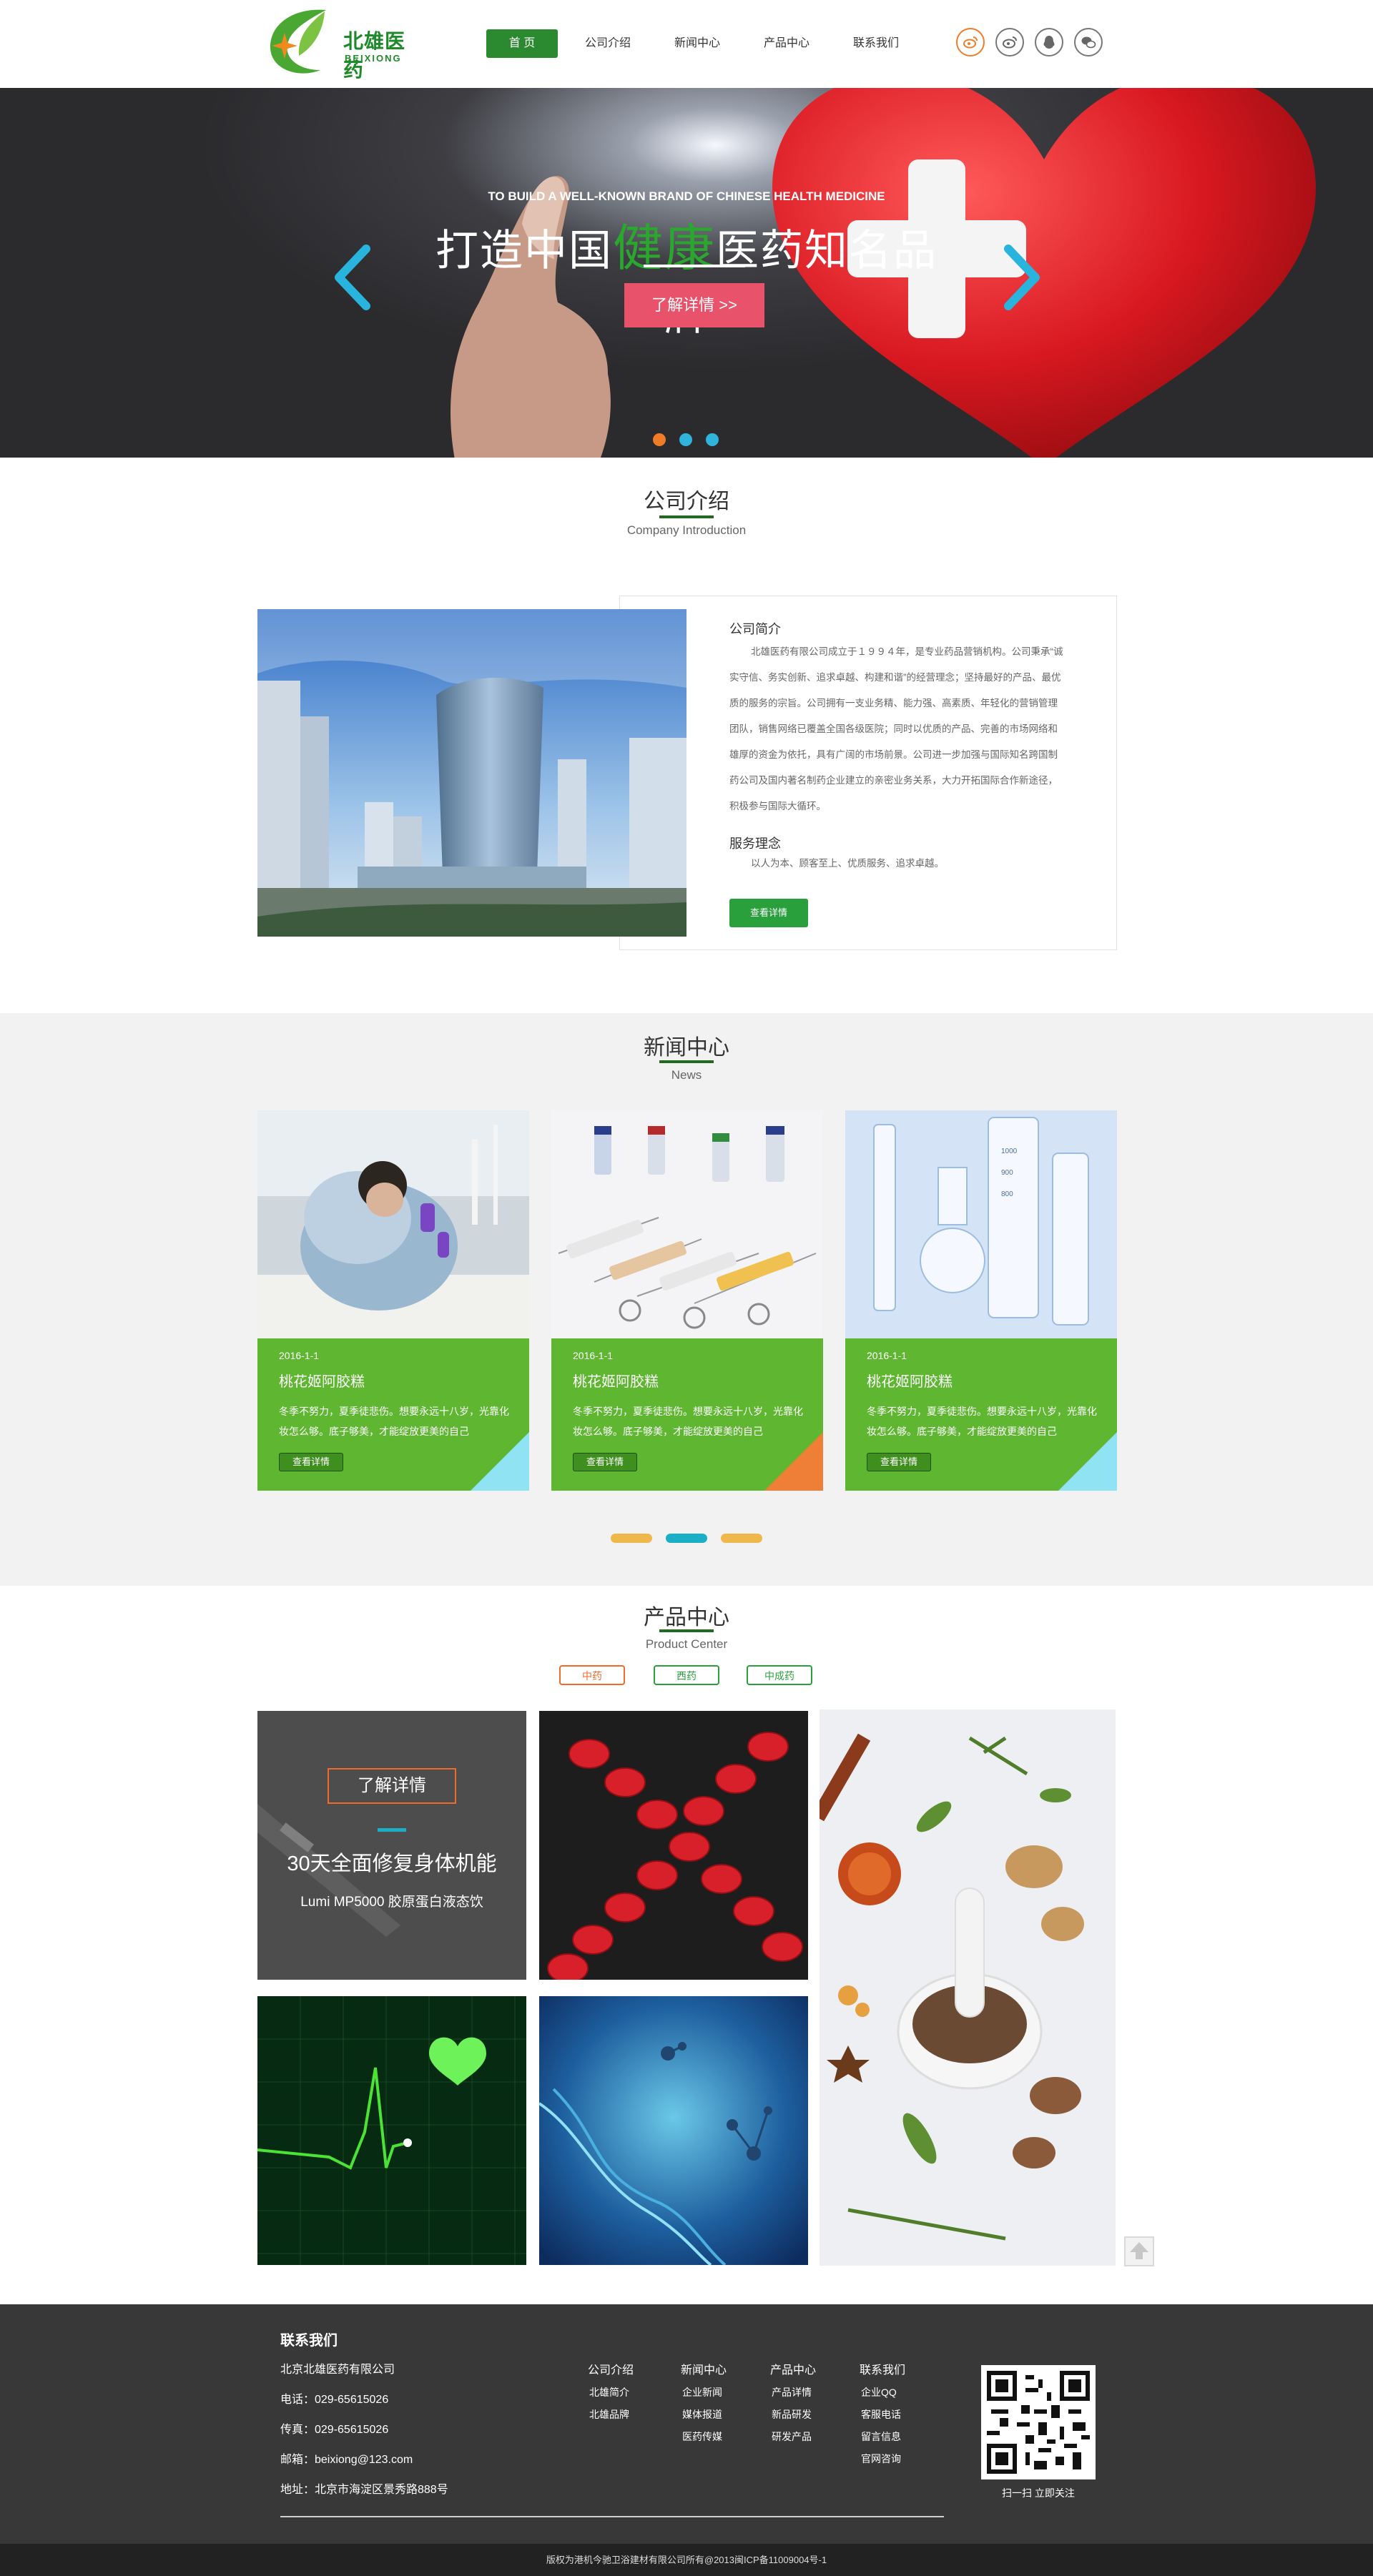 Image resolution: width=1373 pixels, height=2576 pixels. Describe the element at coordinates (673, 2130) in the screenshot. I see `product-dna-image` at that location.